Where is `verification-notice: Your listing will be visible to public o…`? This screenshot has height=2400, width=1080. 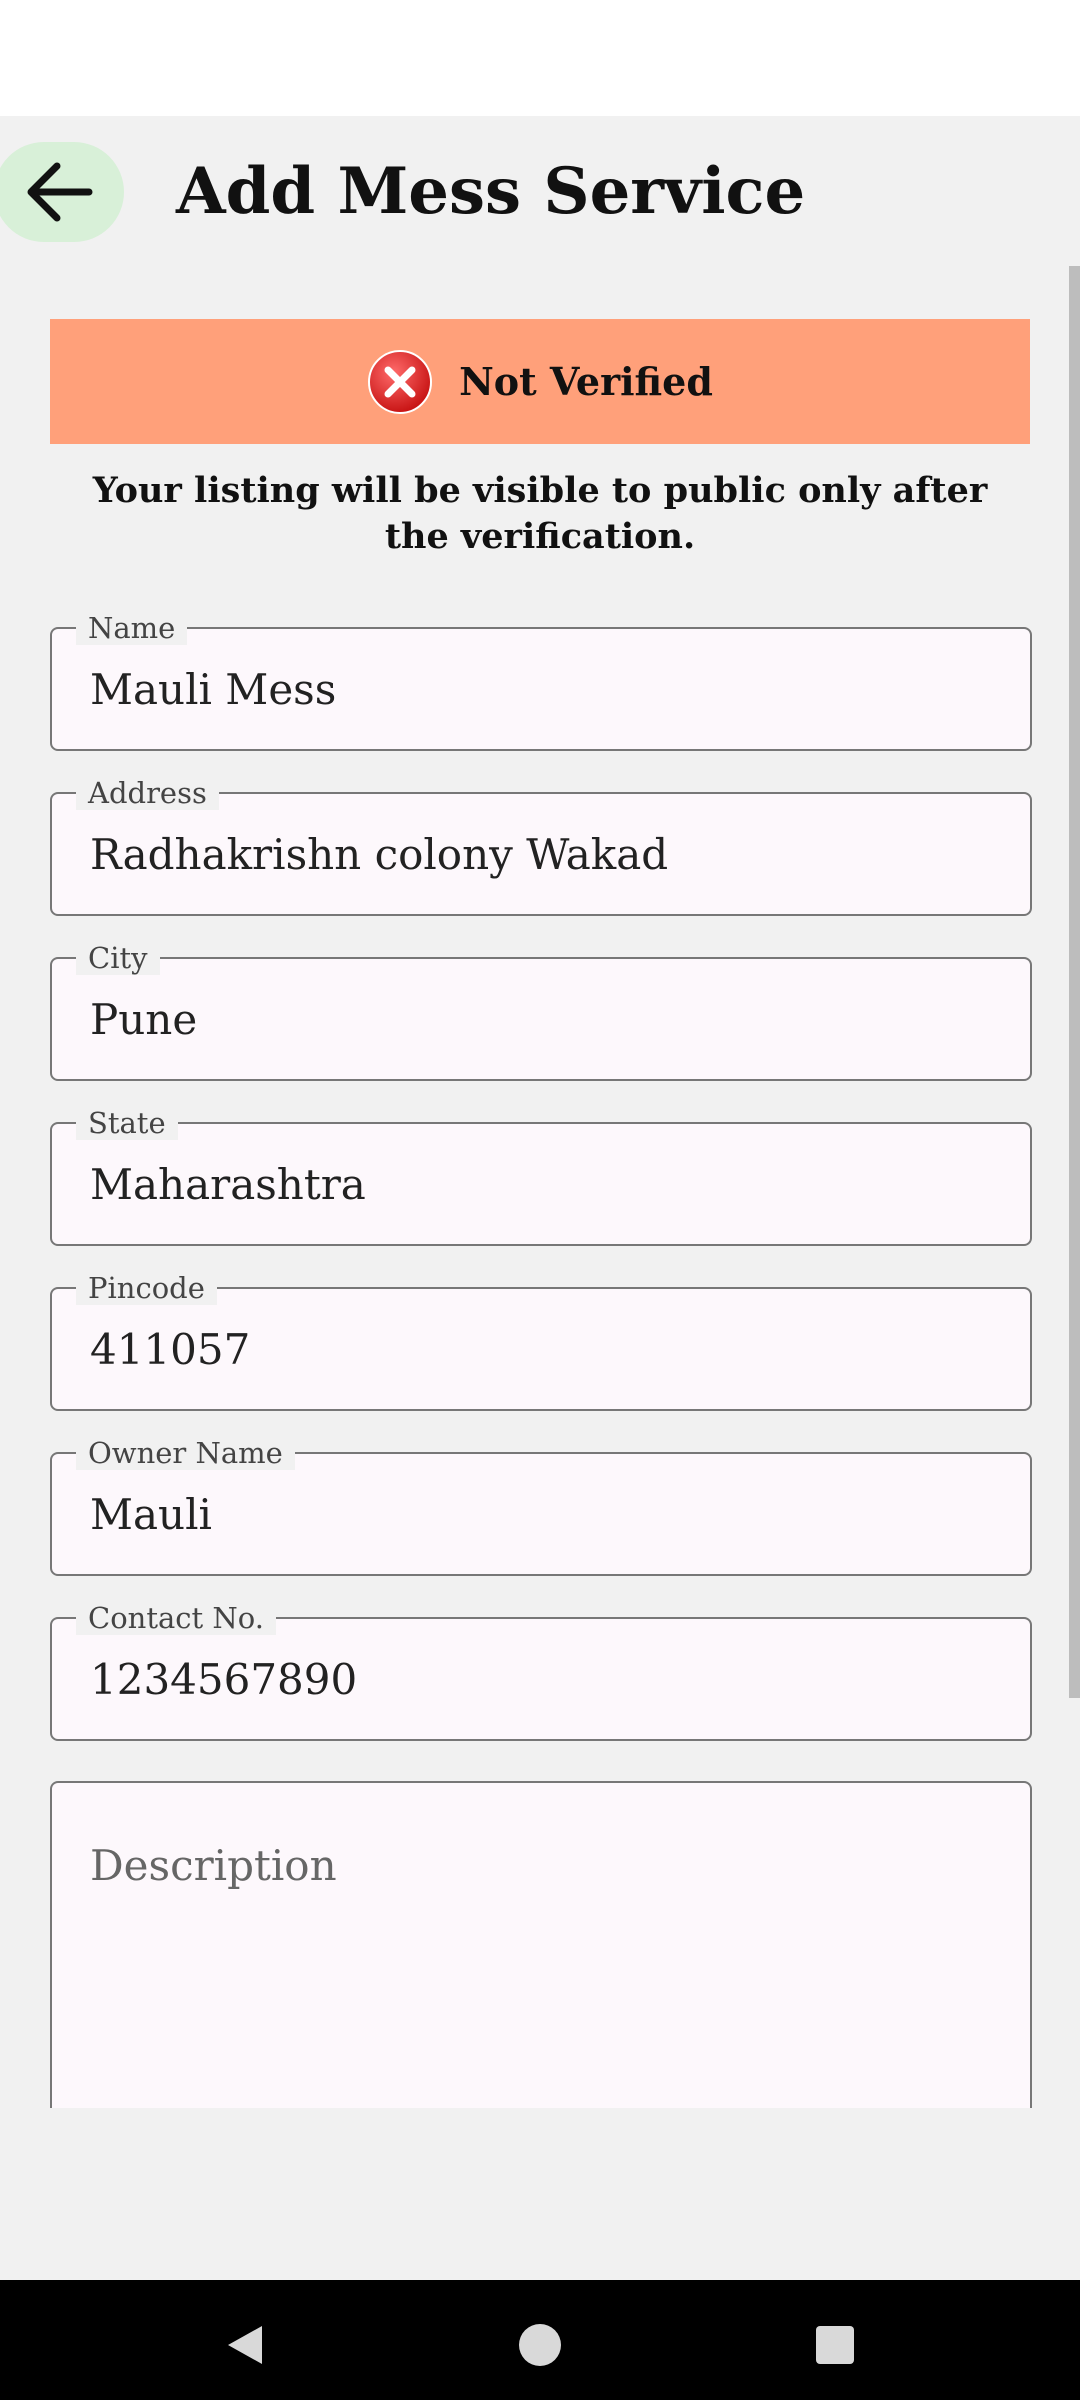
verification-notice: Your listing will be visible to public o… is located at coordinates (540, 513).